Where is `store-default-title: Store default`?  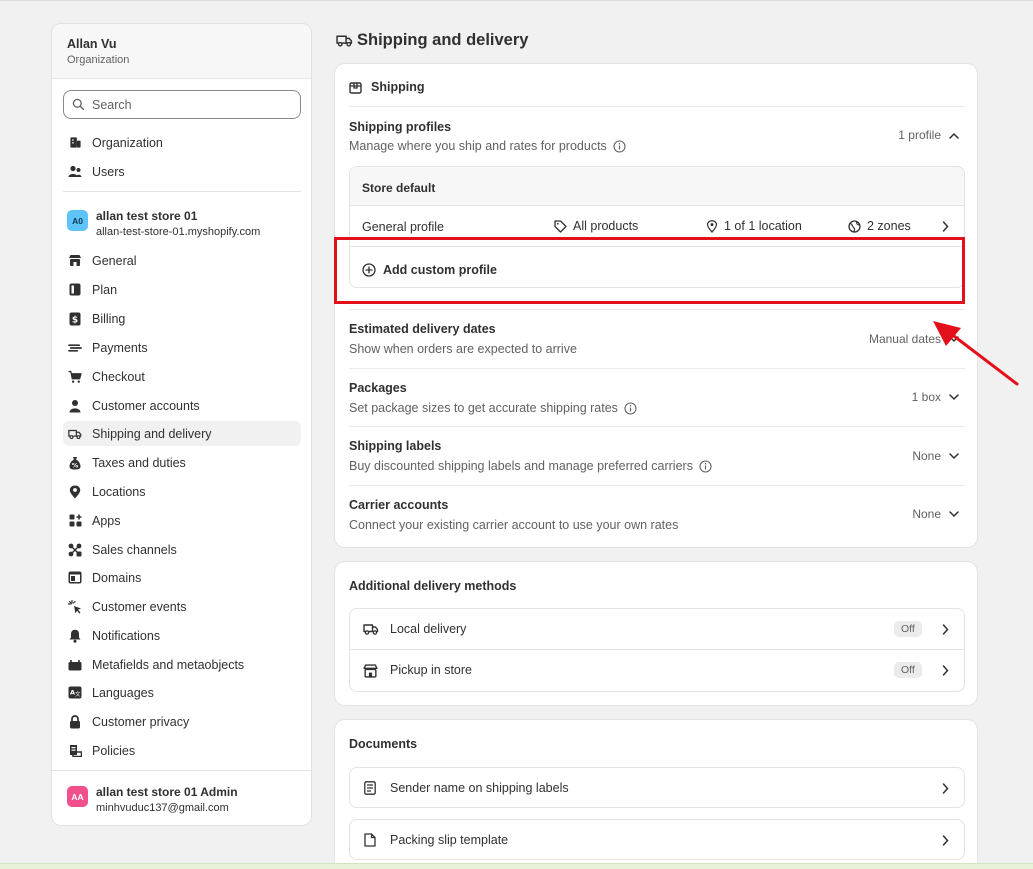 store-default-title: Store default is located at coordinates (399, 188).